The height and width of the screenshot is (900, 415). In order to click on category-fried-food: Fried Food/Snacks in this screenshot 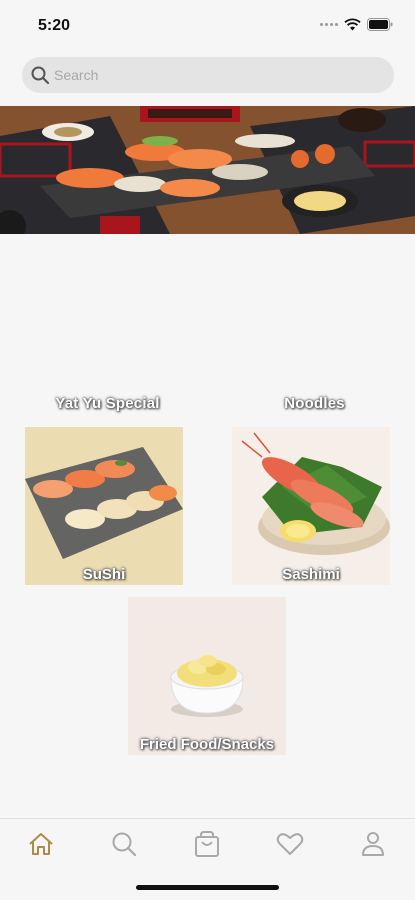, I will do `click(207, 676)`.